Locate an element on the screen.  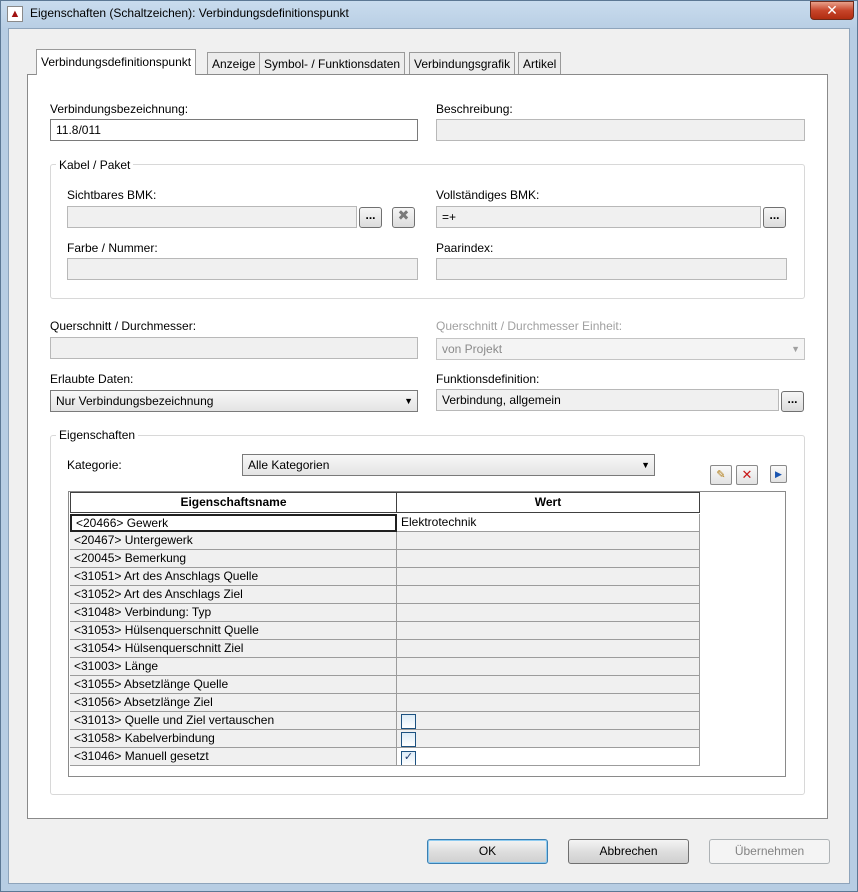
paarindex-input is located at coordinates (611, 269).